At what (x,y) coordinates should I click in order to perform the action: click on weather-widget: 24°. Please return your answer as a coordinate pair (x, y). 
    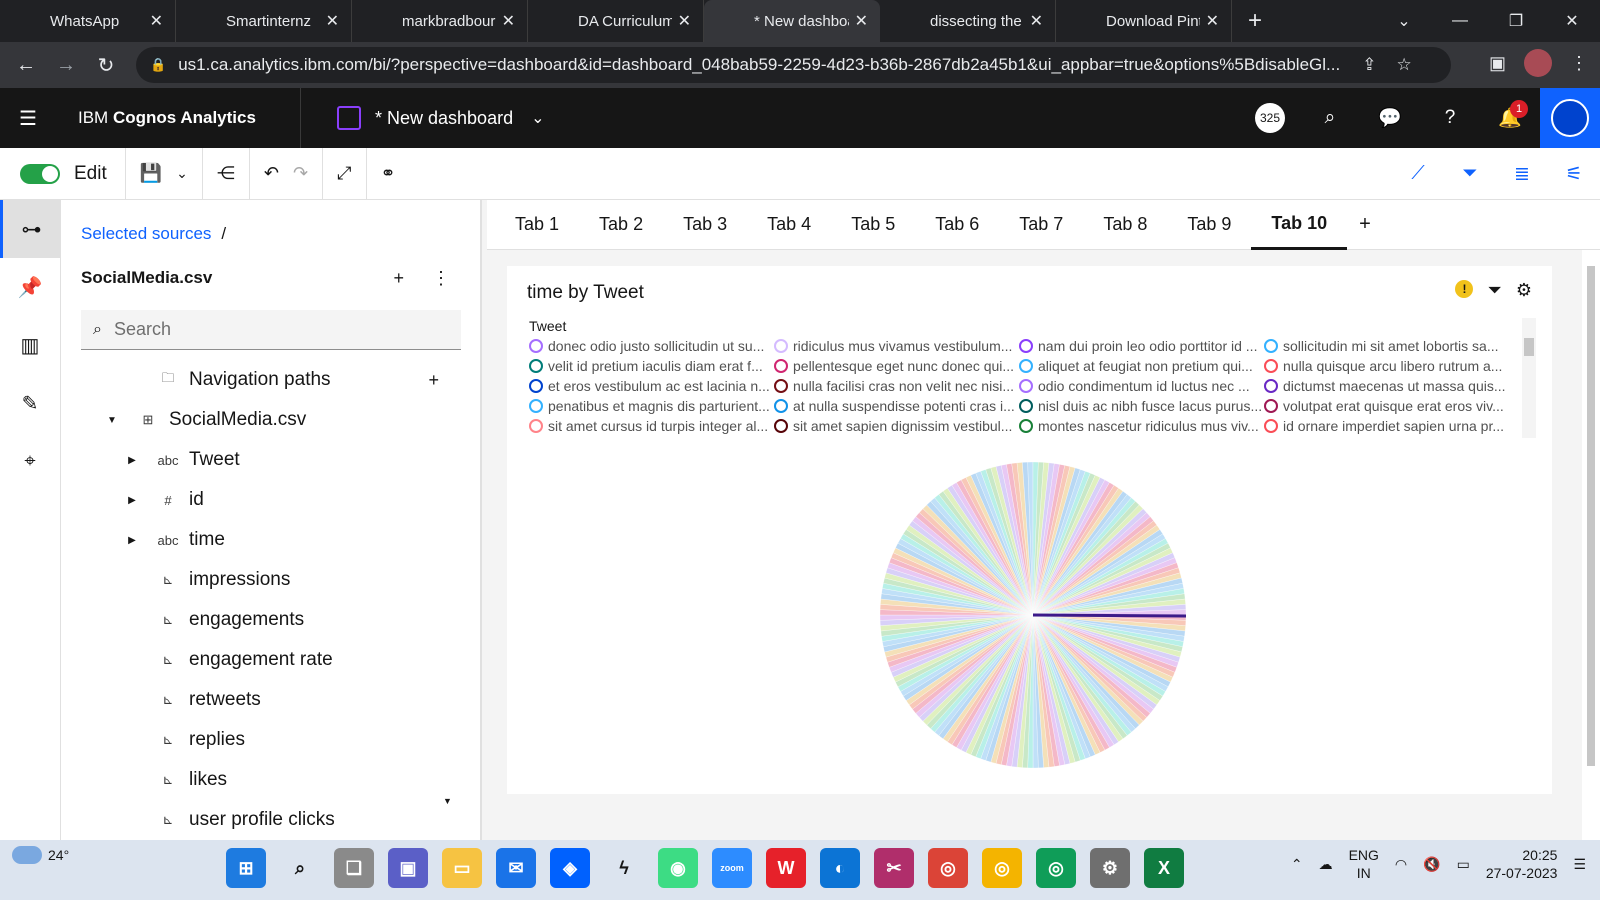
    Looking at the image, I should click on (40, 855).